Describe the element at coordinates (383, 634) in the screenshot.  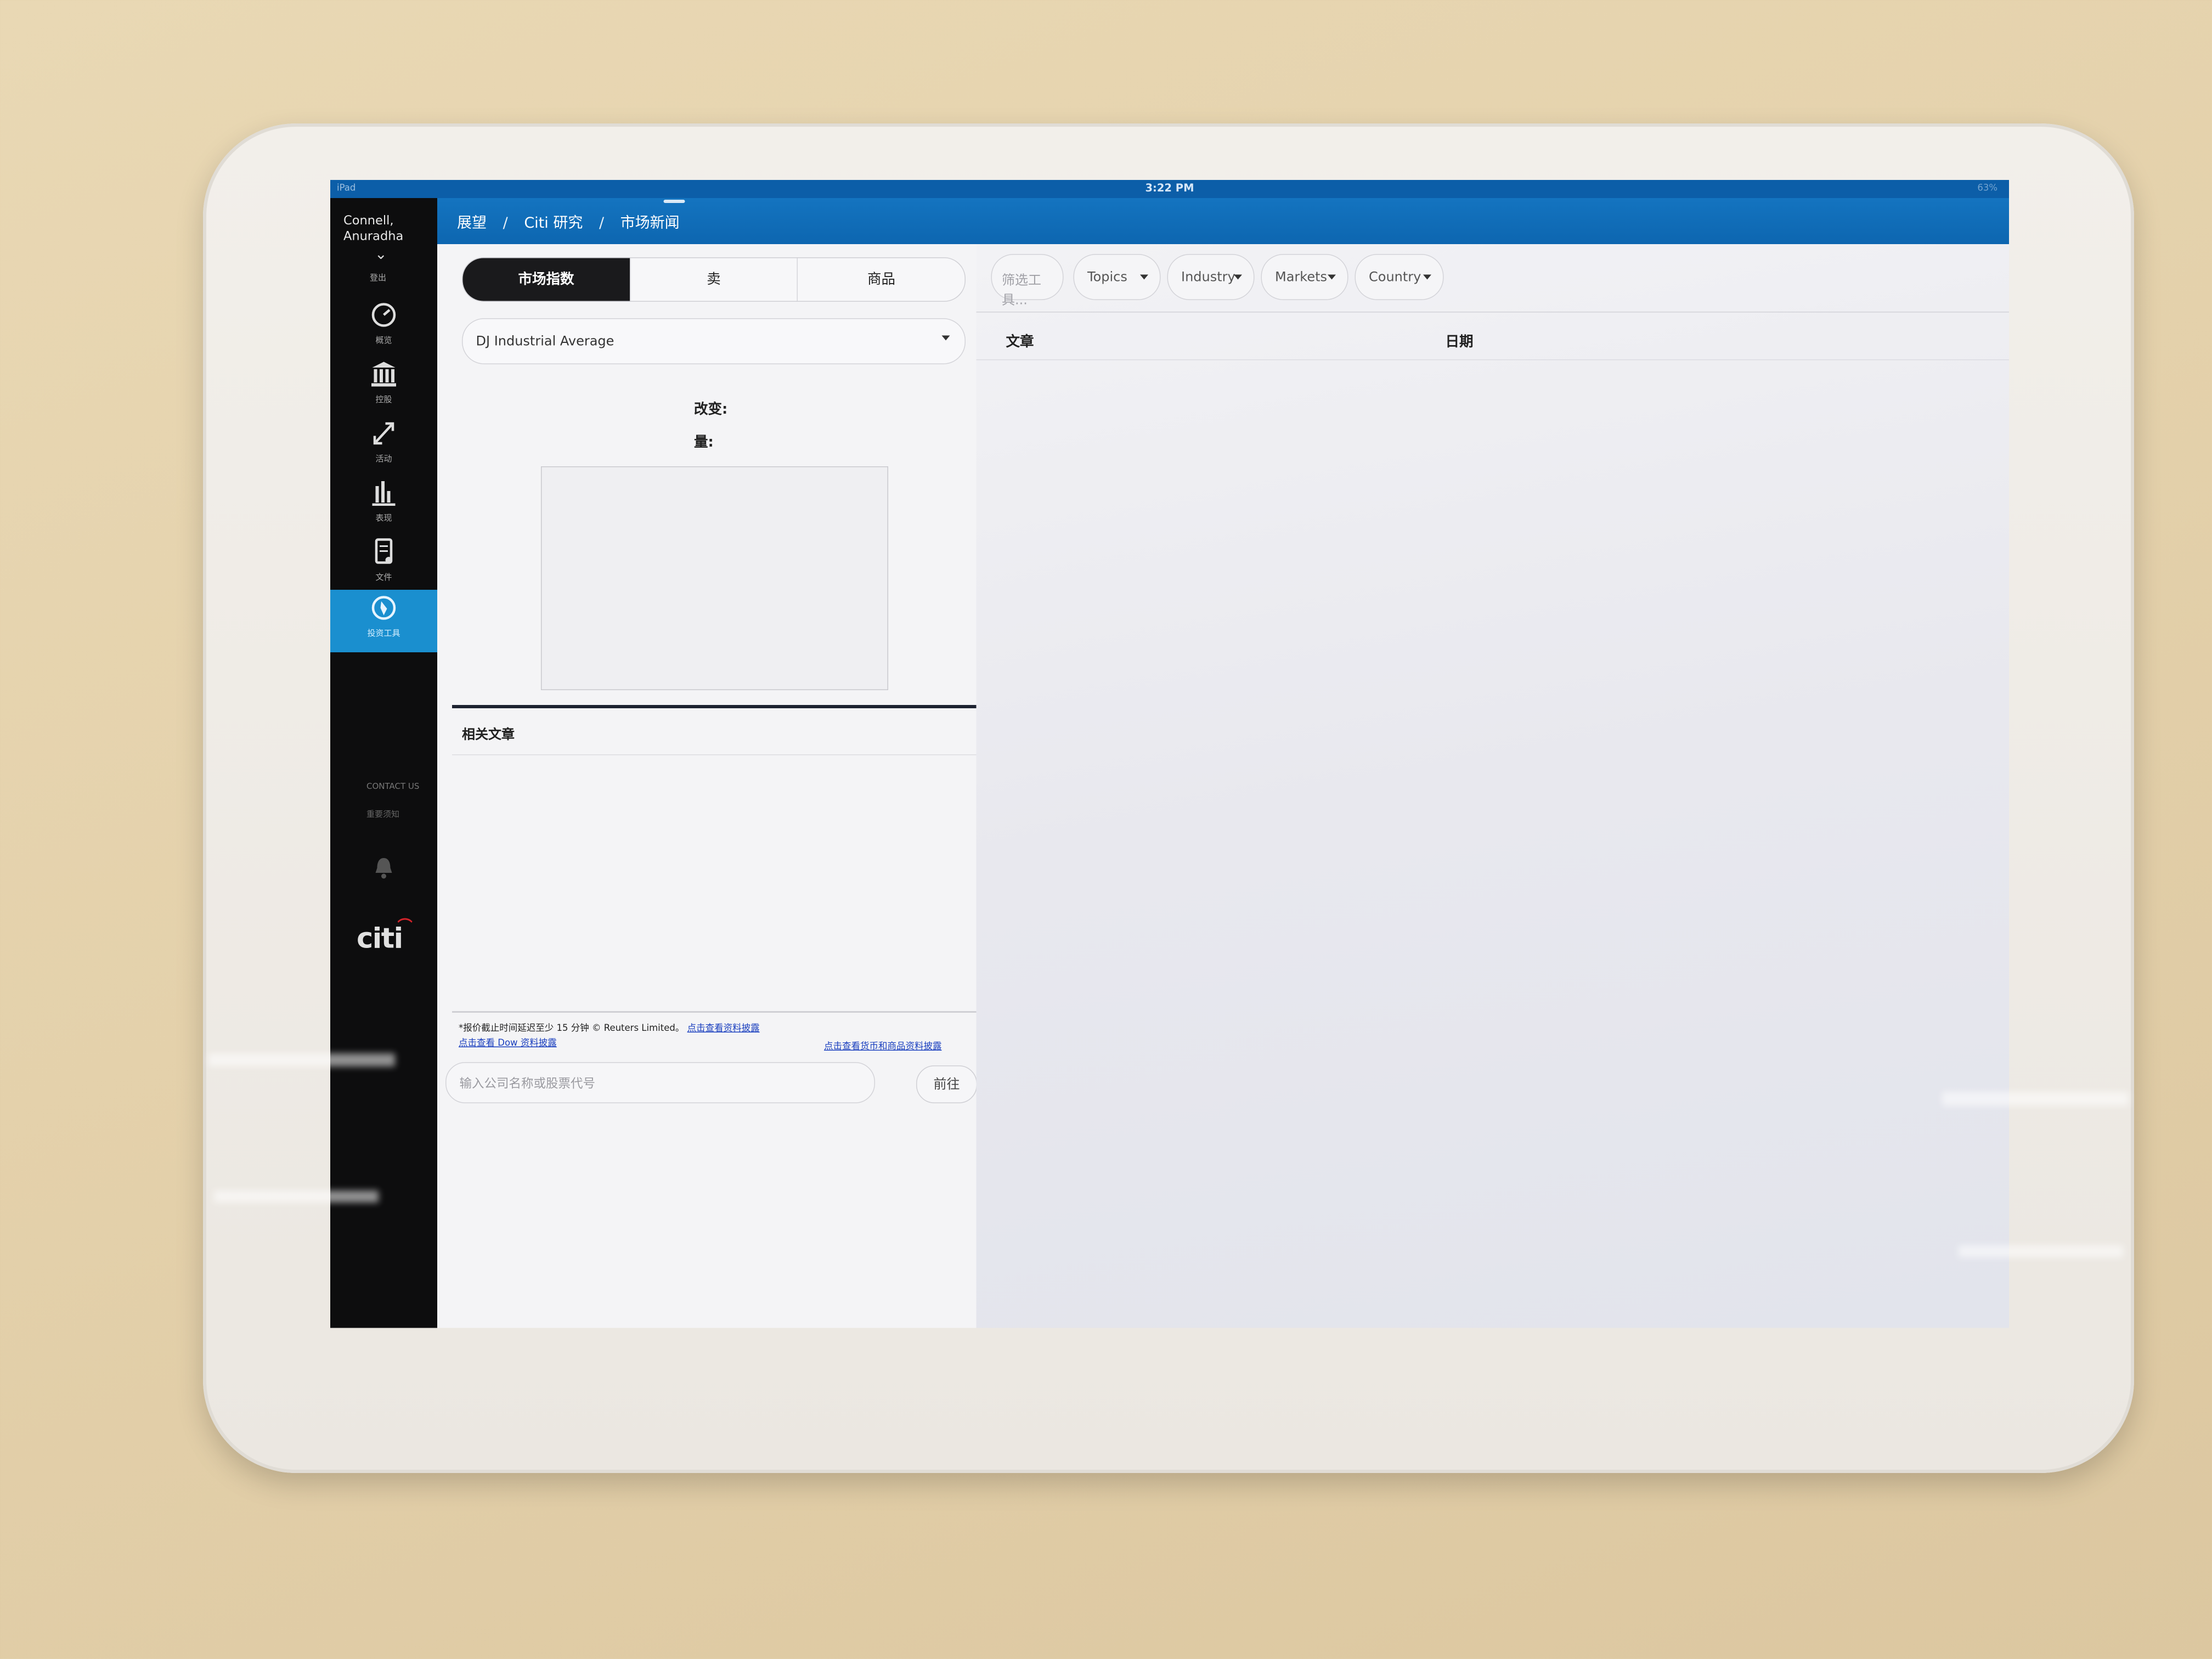
I see `sidebar-item-label: 投资工具` at that location.